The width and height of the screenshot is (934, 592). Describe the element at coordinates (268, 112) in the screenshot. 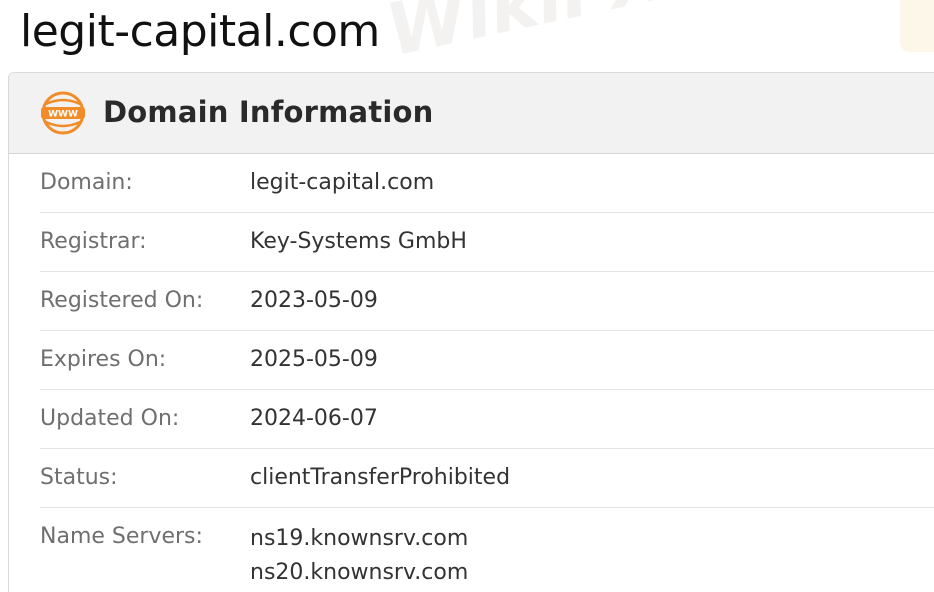

I see `card-title: Domain Information` at that location.